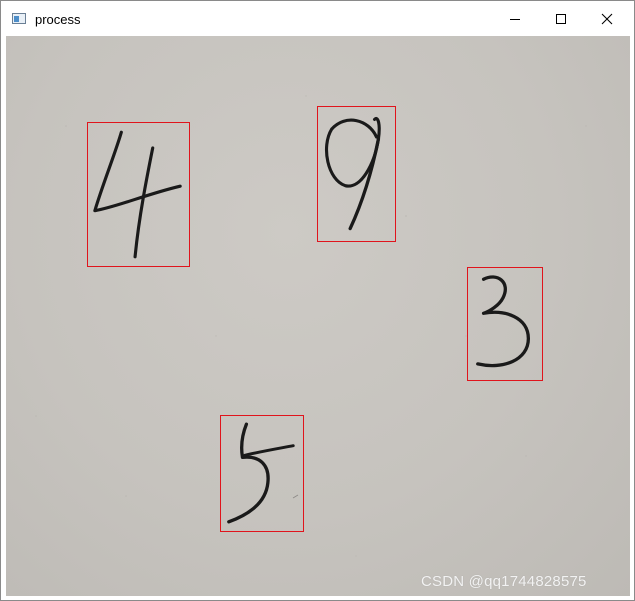 The height and width of the screenshot is (601, 635). I want to click on detection-box: 3, so click(505, 324).